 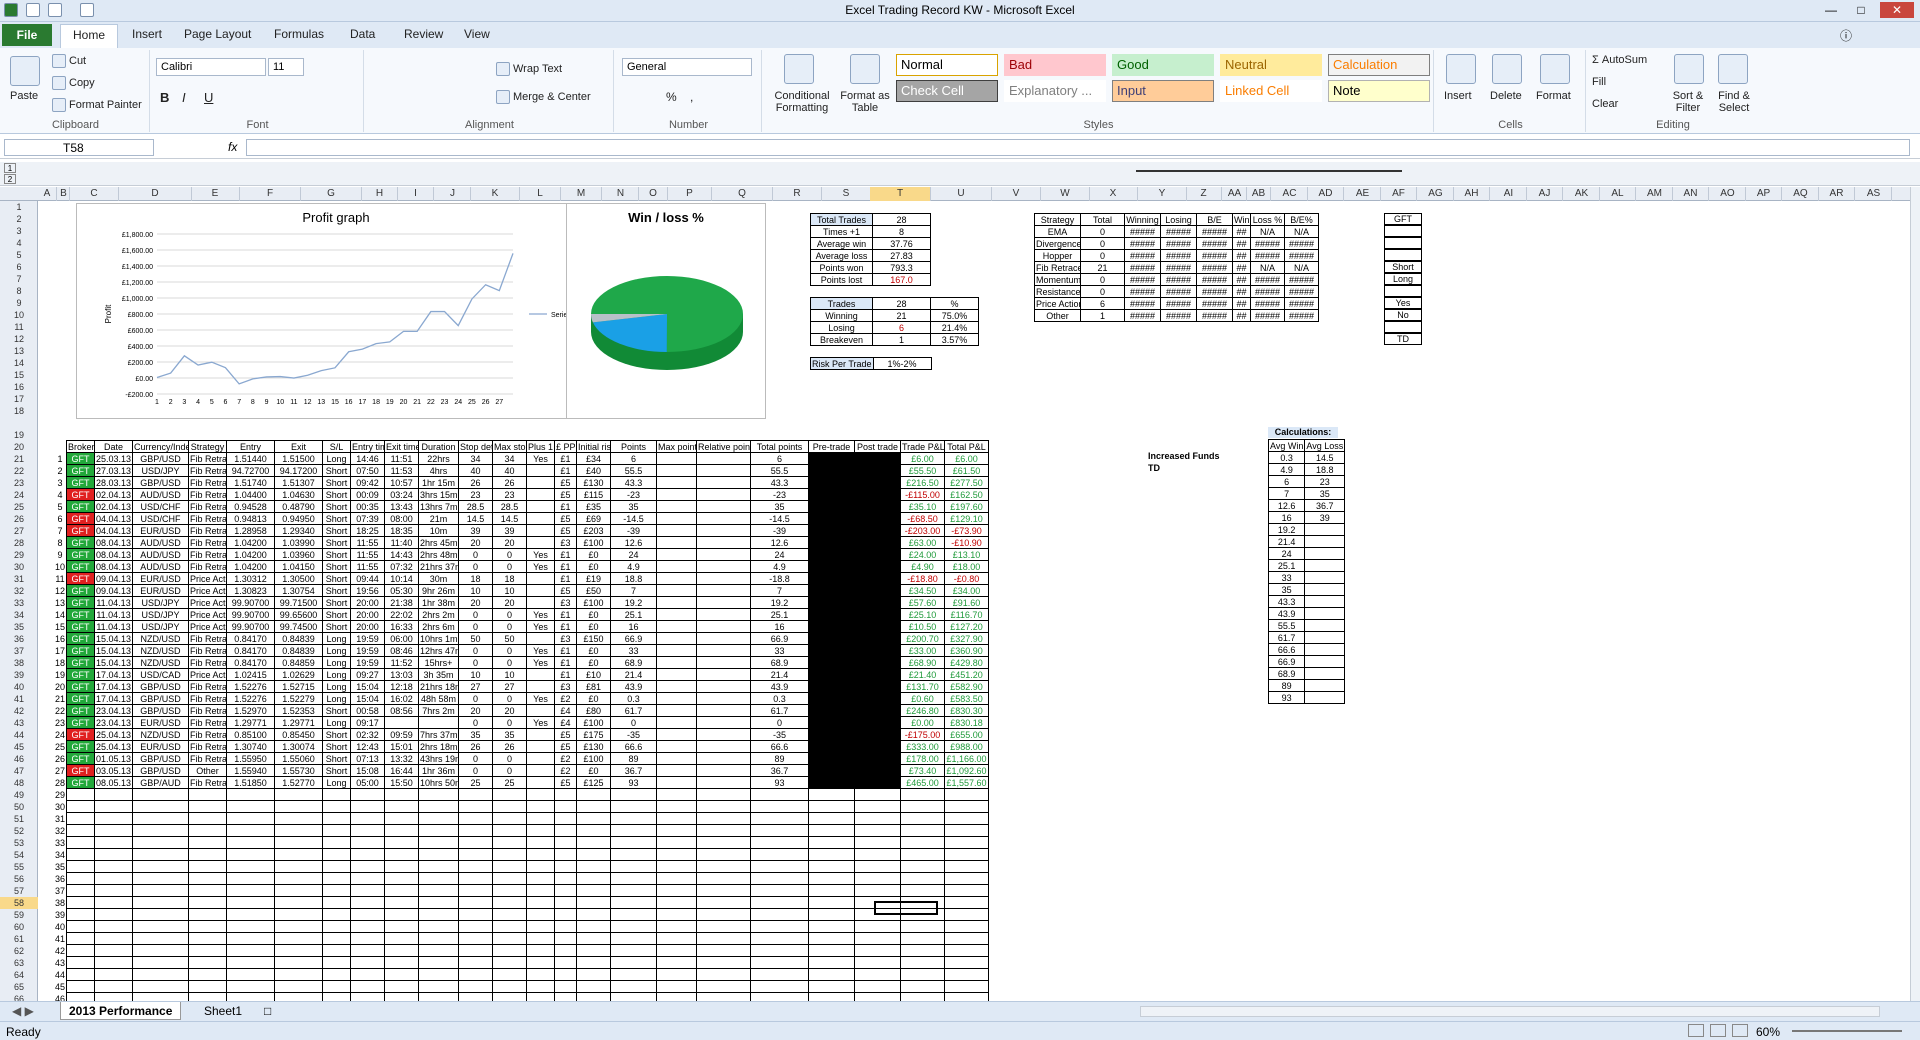 I want to click on trade-cell: 0.94528, so click(x=251, y=506).